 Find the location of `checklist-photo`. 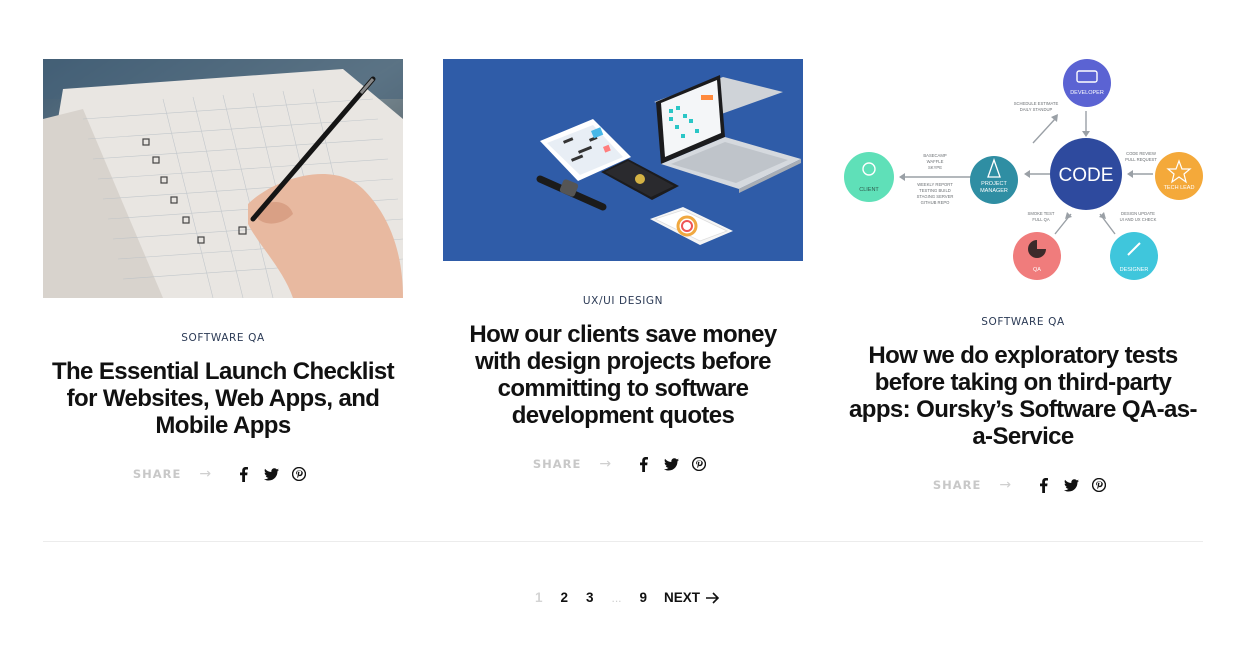

checklist-photo is located at coordinates (223, 178).